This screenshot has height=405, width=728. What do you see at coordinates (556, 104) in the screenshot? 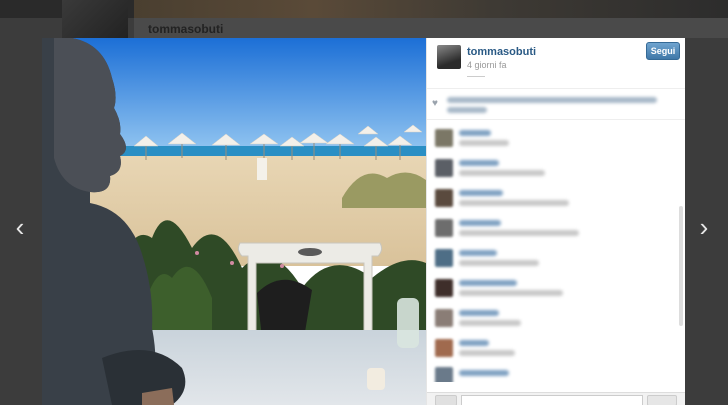
I see `likes-row: ♥` at bounding box center [556, 104].